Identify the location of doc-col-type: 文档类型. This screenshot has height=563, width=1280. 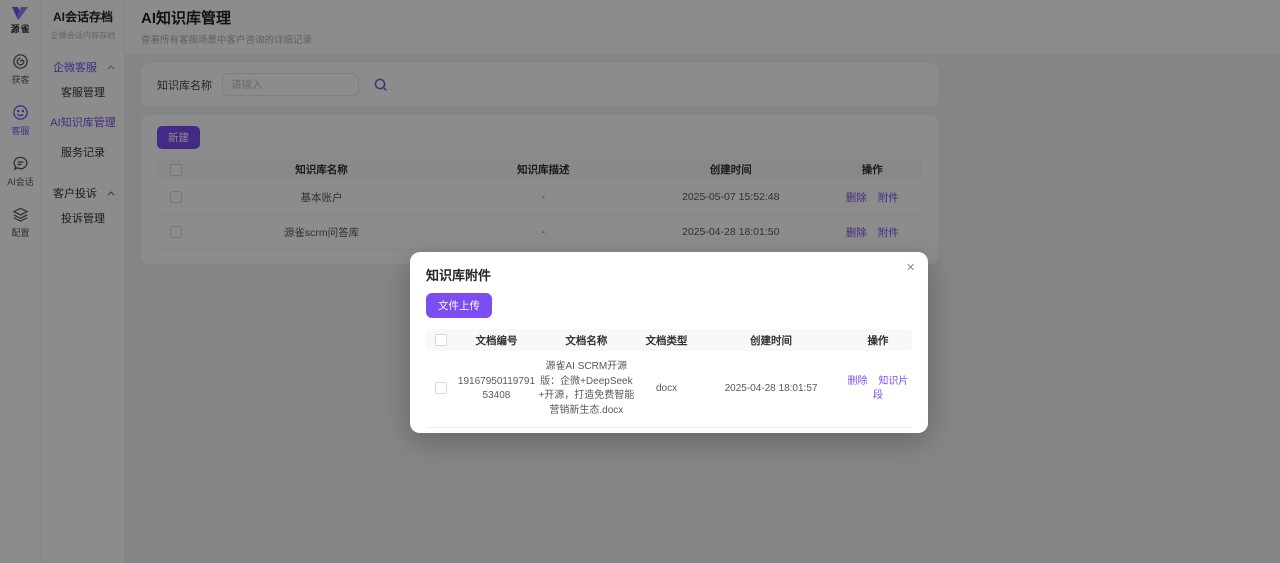
(666, 340).